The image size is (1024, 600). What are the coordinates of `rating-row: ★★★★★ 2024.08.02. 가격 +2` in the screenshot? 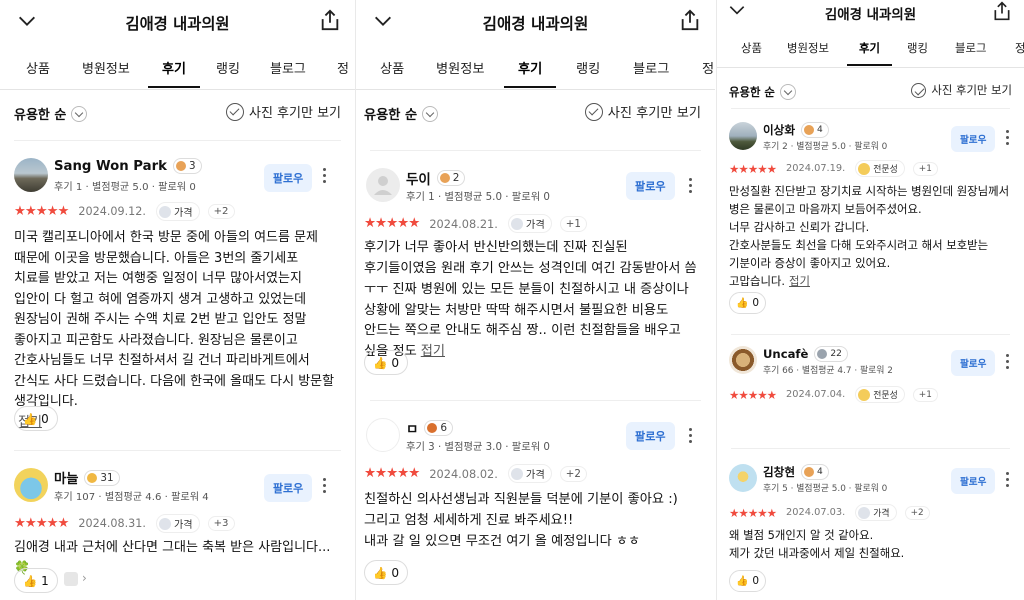 It's located at (475, 473).